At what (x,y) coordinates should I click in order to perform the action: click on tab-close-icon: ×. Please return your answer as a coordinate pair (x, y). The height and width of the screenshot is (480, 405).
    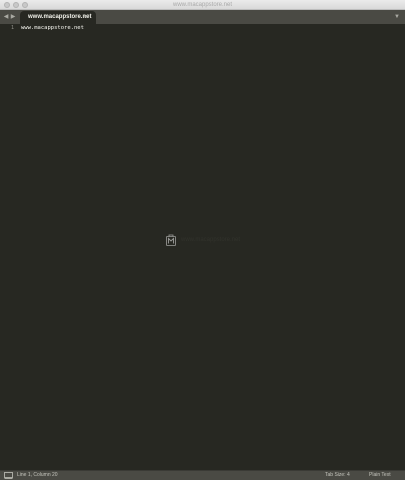
    Looking at the image, I should click on (85, 17).